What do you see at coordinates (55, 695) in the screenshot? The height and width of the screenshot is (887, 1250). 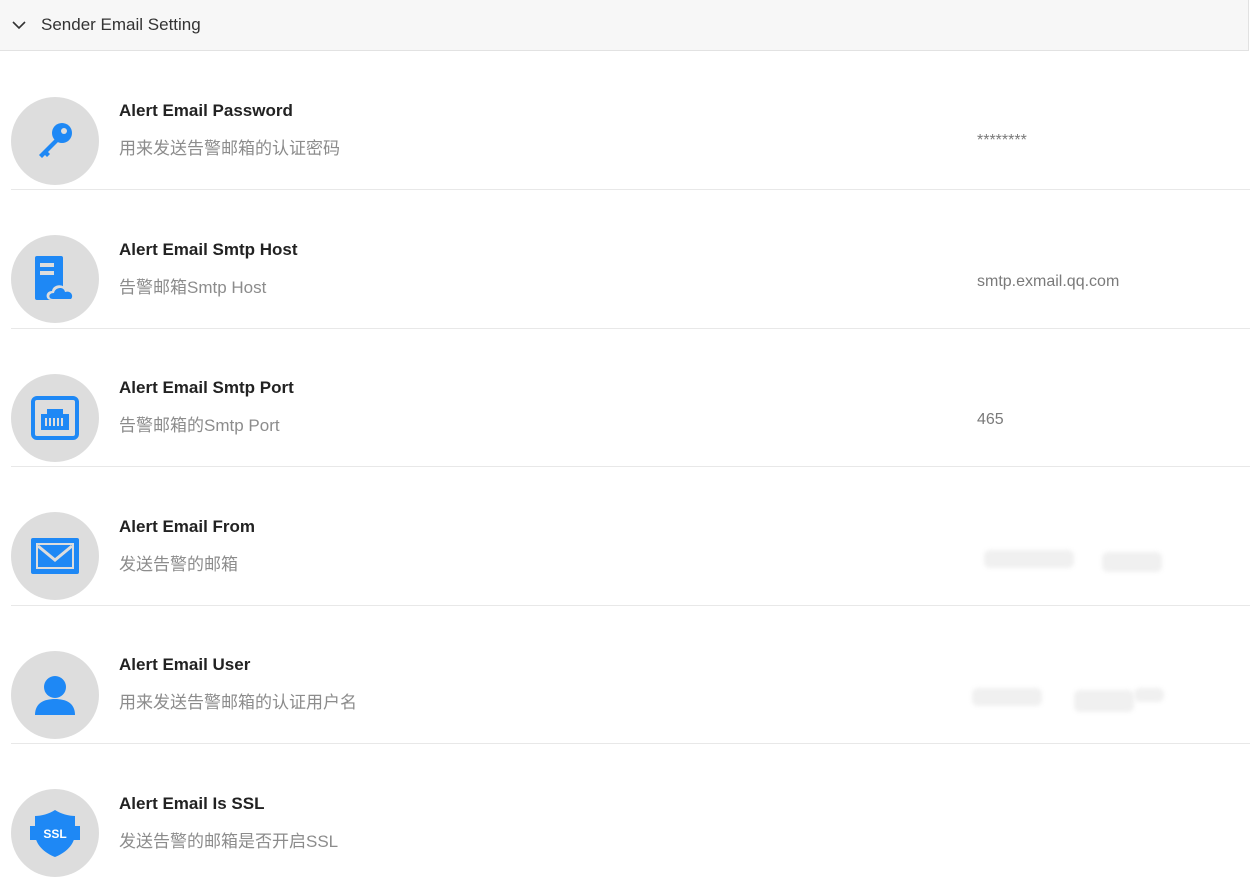 I see `user-icon` at bounding box center [55, 695].